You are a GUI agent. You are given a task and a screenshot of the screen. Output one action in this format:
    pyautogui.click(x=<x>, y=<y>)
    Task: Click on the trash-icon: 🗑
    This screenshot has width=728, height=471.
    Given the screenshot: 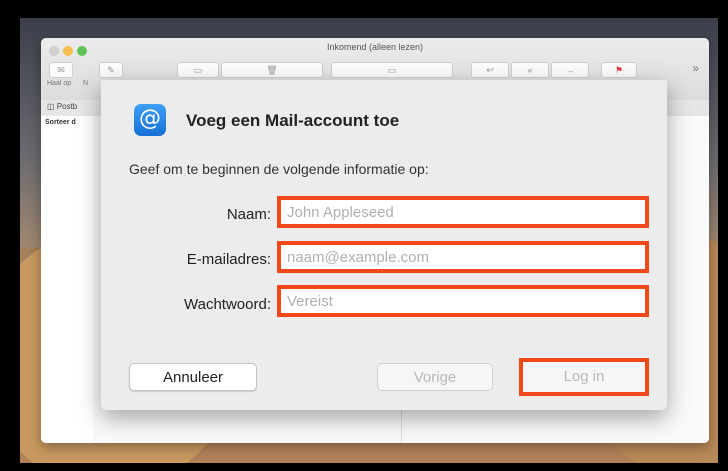 What is the action you would take?
    pyautogui.click(x=272, y=70)
    